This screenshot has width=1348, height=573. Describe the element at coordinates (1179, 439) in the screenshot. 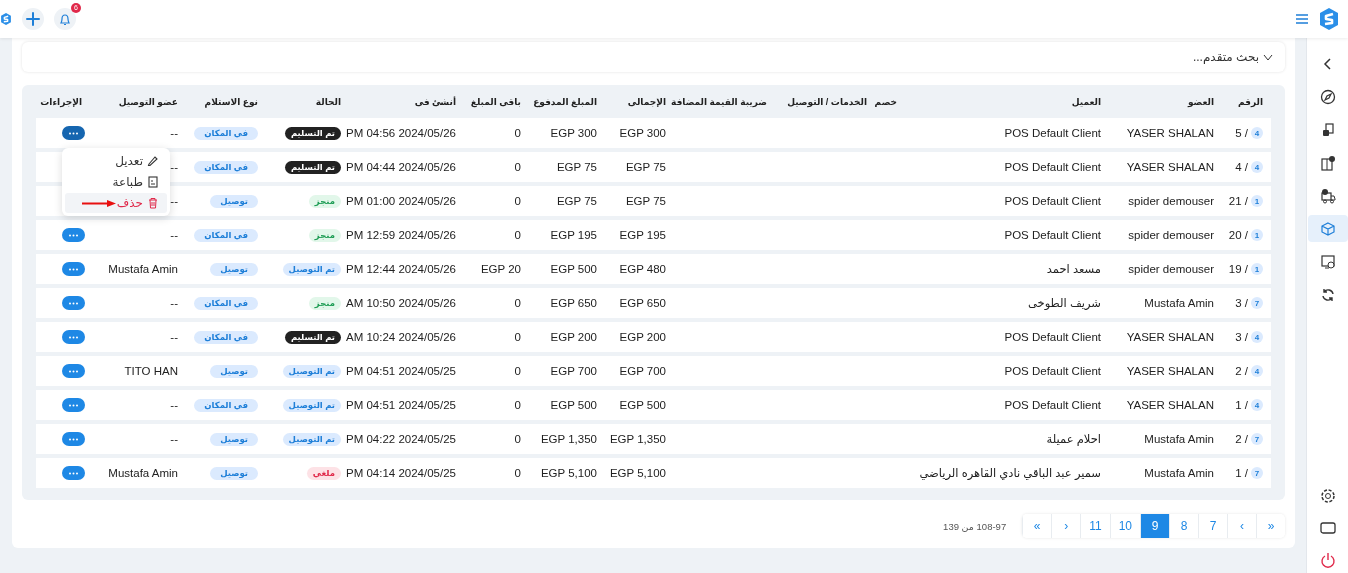

I see `table-cell: Mustafa Amin` at that location.